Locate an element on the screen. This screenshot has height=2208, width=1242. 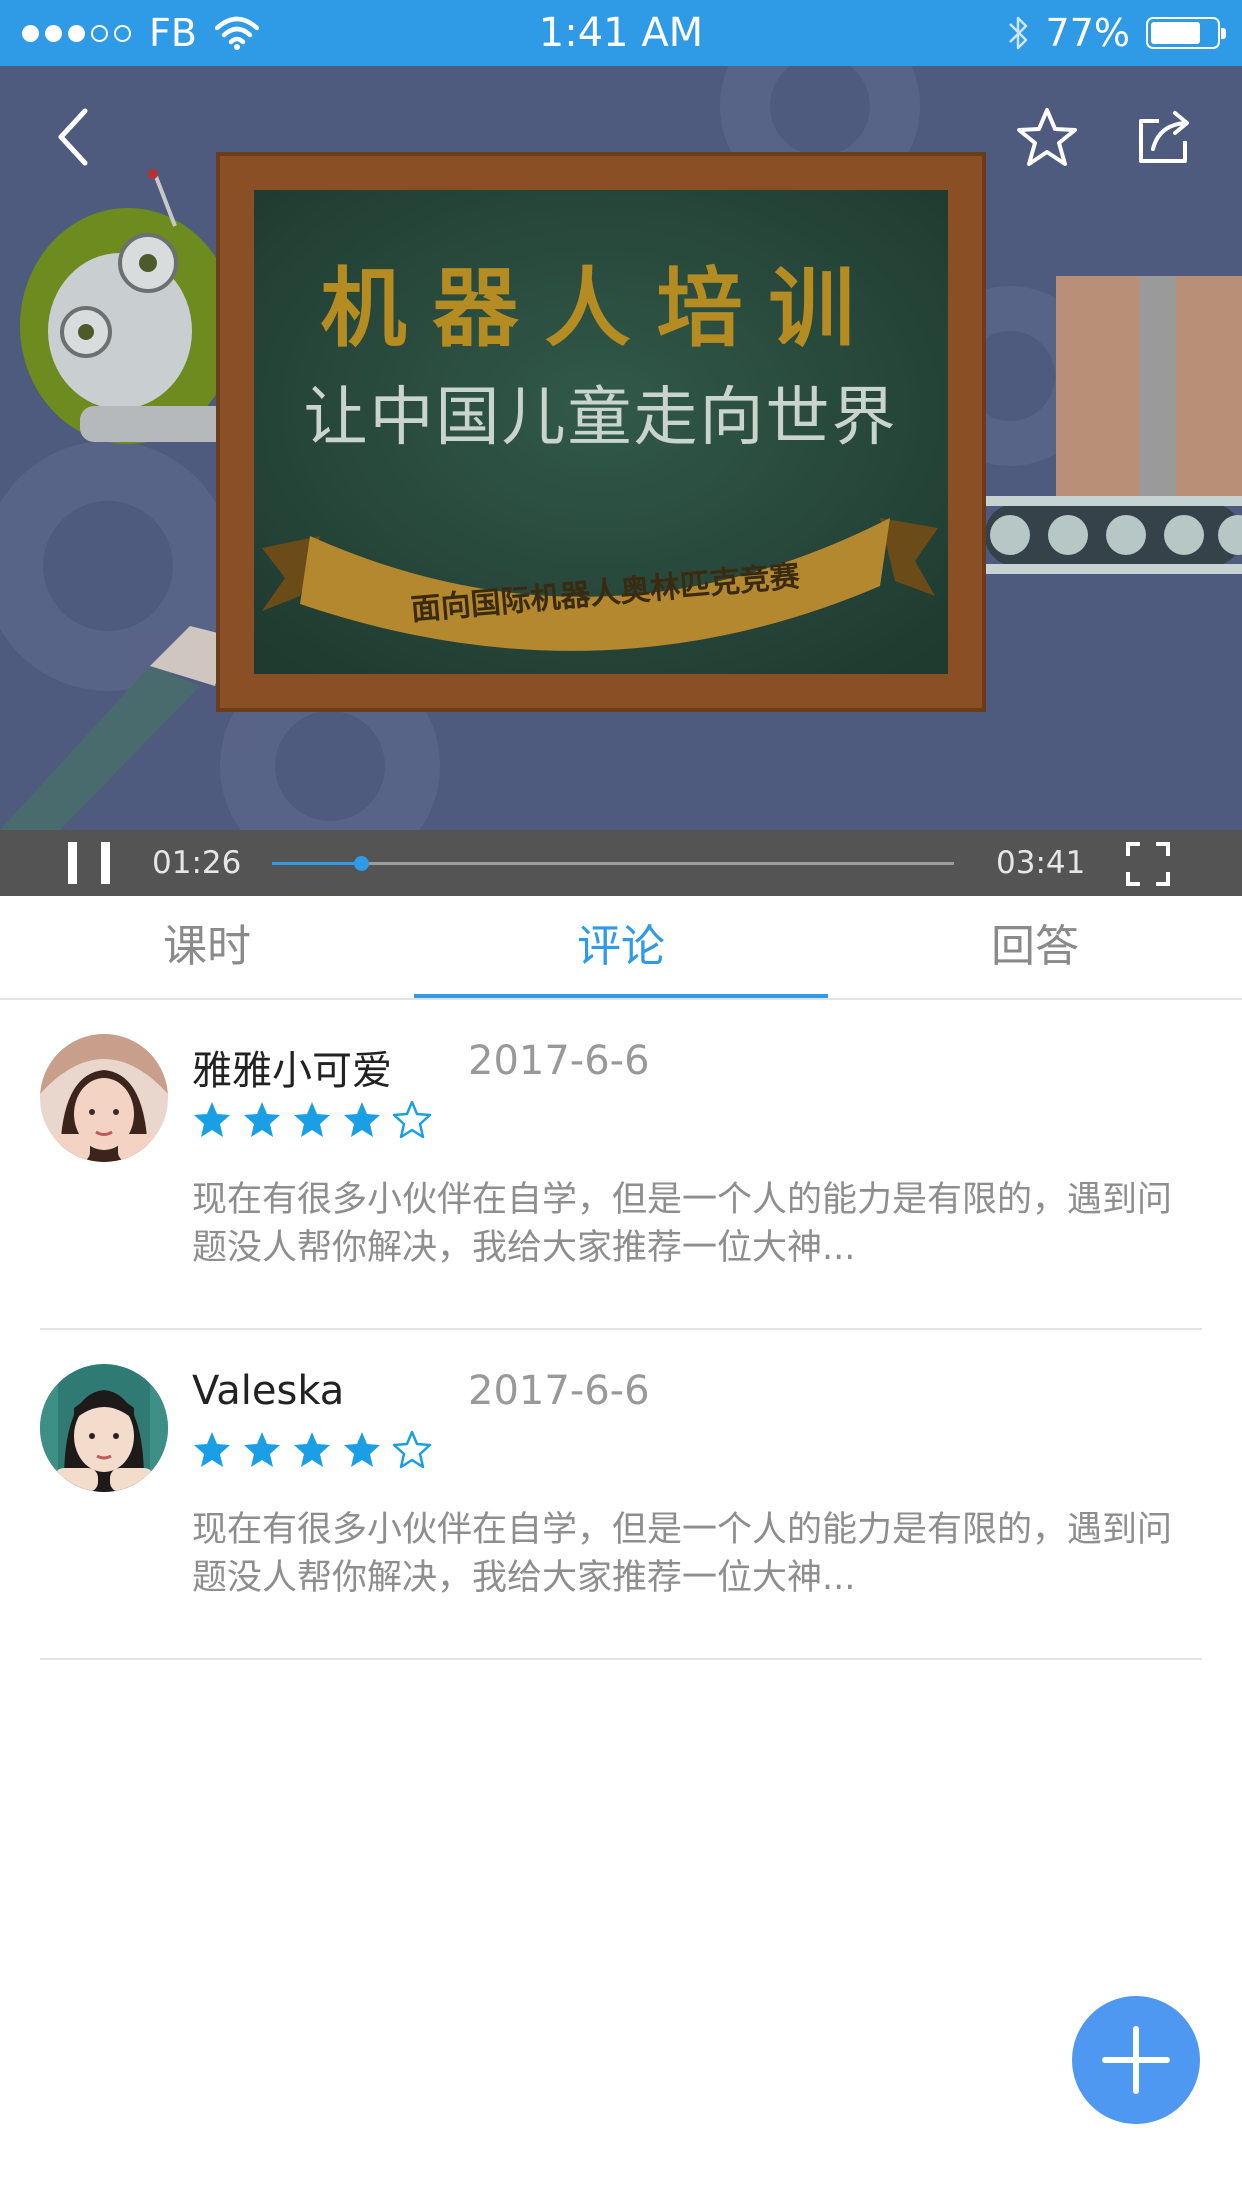
comment-author: Valeska is located at coordinates (268, 1391).